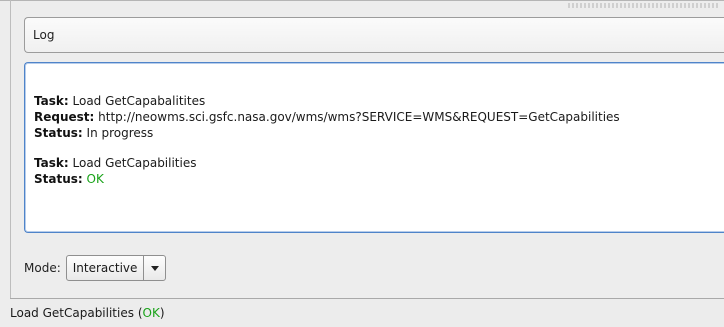  I want to click on log-status-line: Status: In progress, so click(379, 133).